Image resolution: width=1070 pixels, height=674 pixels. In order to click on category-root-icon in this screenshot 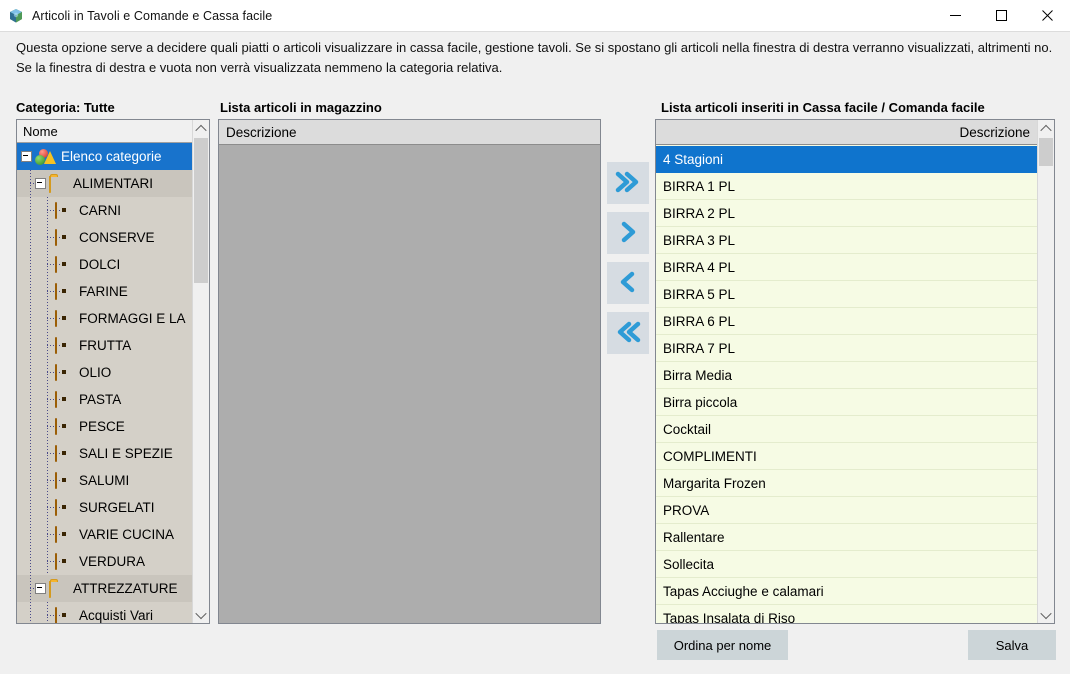, I will do `click(45, 156)`.